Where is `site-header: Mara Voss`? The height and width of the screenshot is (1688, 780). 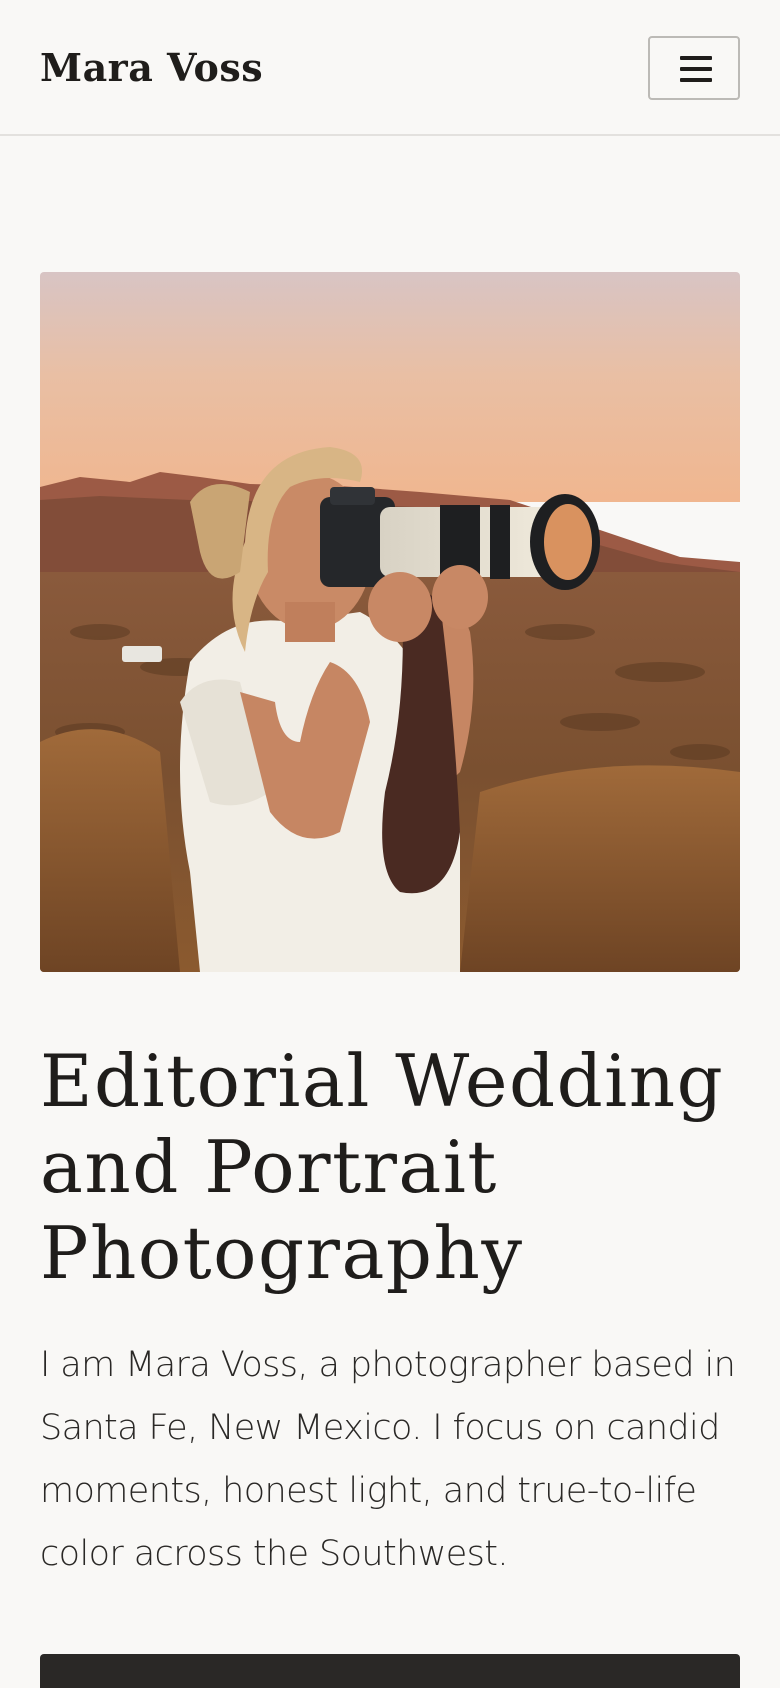
site-header: Mara Voss is located at coordinates (390, 68).